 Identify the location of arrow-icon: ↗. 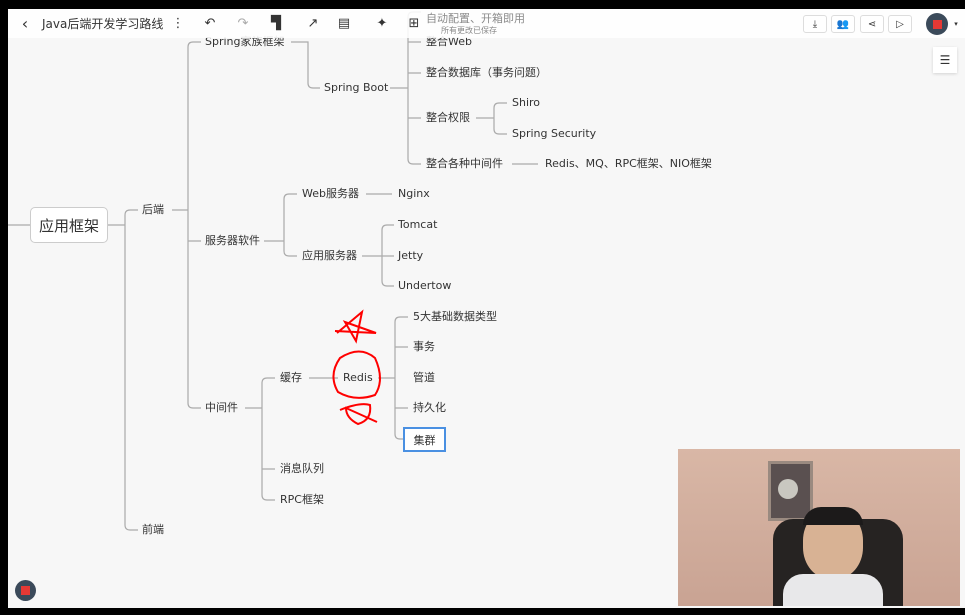
(313, 23).